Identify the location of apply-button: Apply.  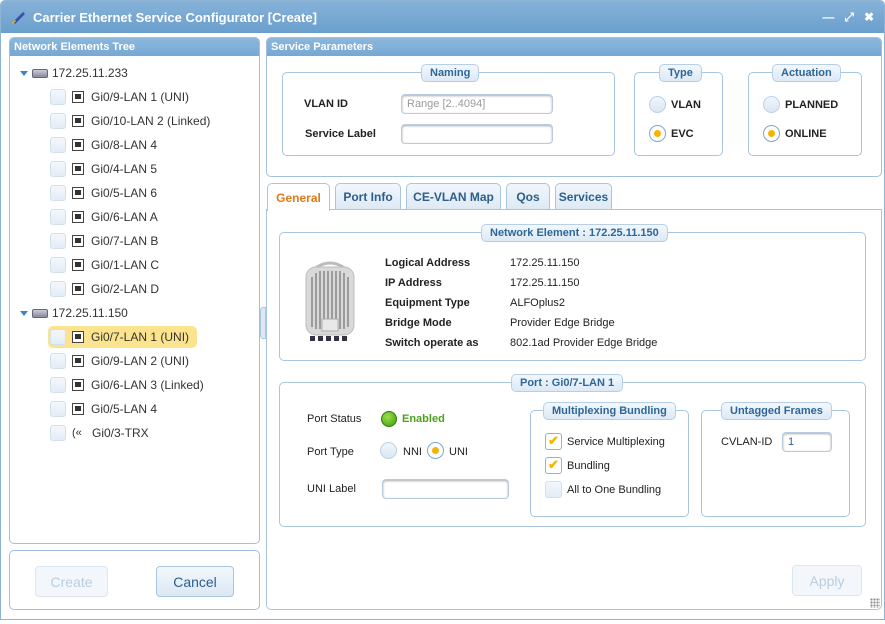
(827, 580).